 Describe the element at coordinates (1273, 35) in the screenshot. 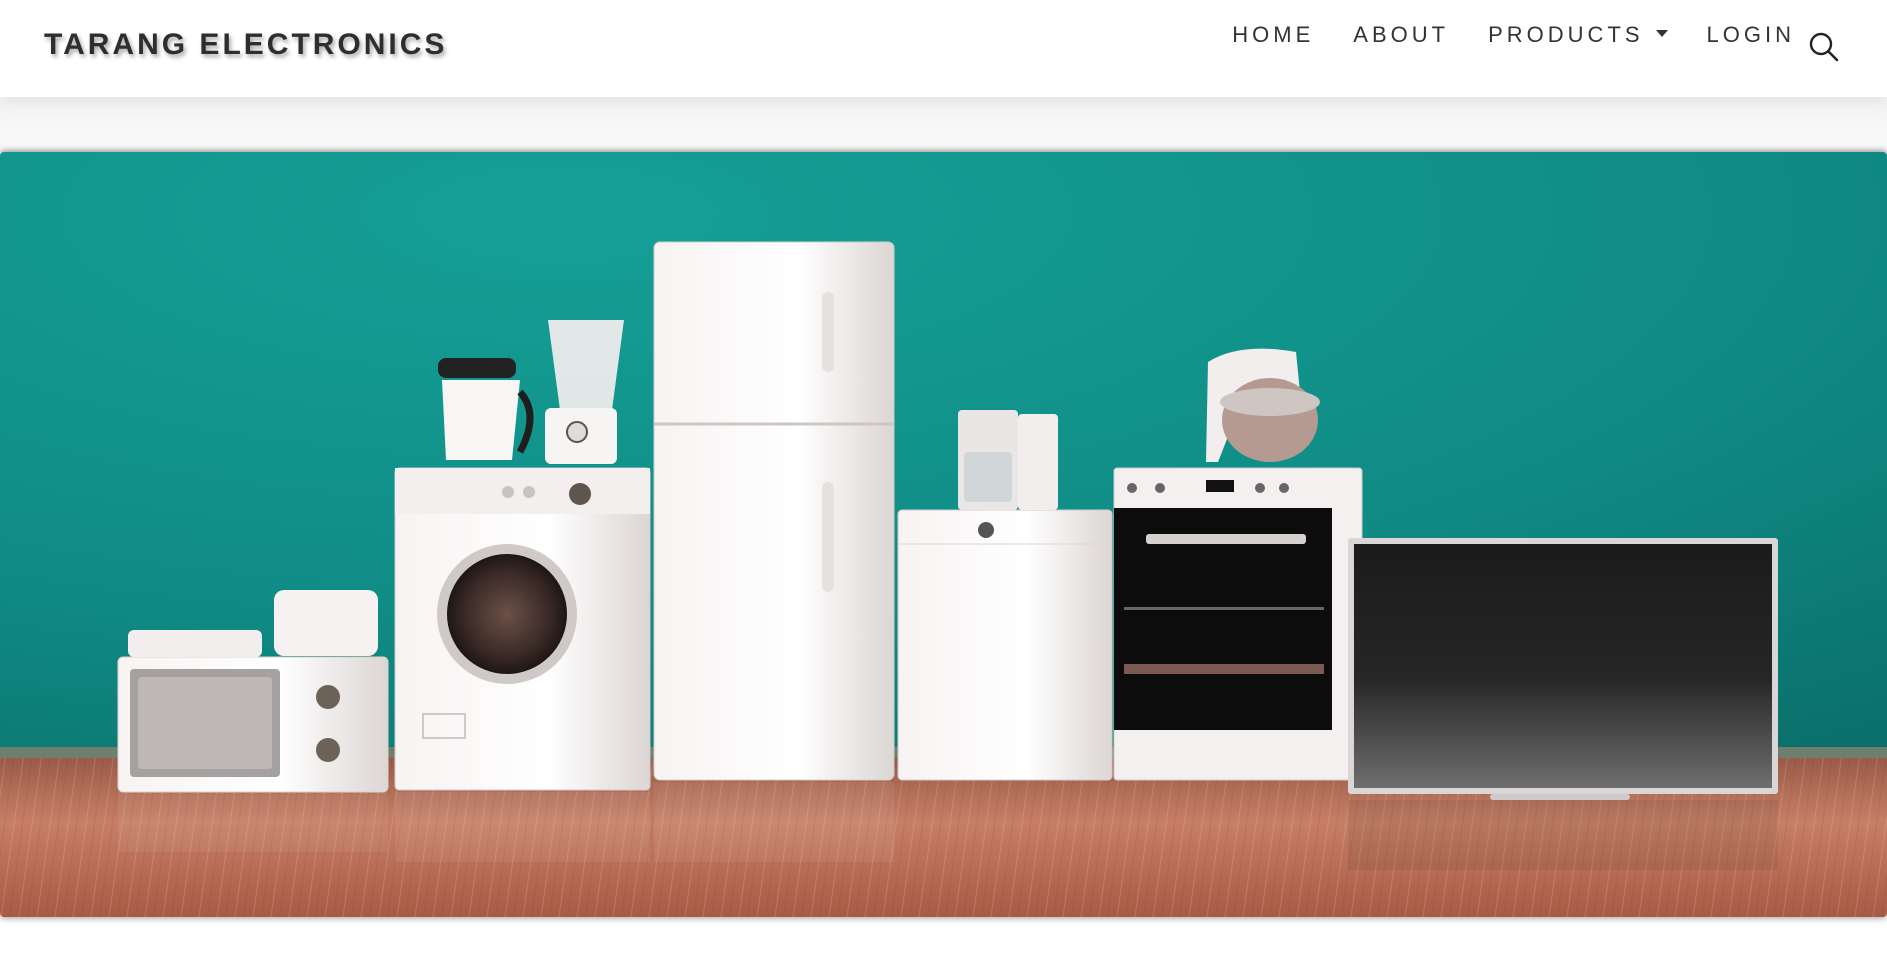

I see `nav-link-home: HOME` at that location.